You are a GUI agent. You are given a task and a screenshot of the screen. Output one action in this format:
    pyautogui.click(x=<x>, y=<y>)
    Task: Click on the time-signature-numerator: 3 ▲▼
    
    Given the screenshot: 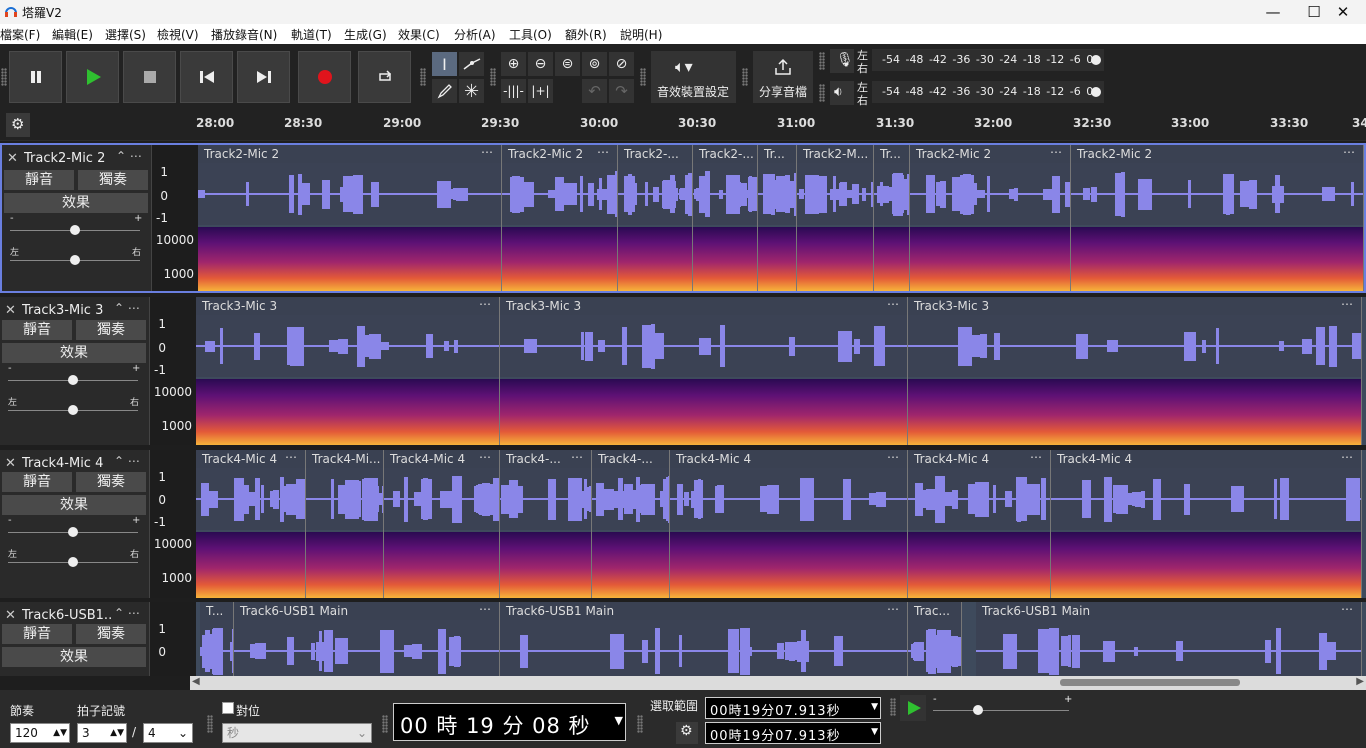 What is the action you would take?
    pyautogui.click(x=102, y=733)
    